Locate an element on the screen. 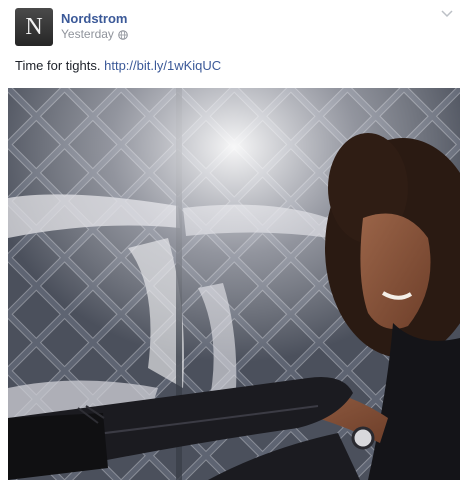 The width and height of the screenshot is (466, 488). globe-icon is located at coordinates (123, 34).